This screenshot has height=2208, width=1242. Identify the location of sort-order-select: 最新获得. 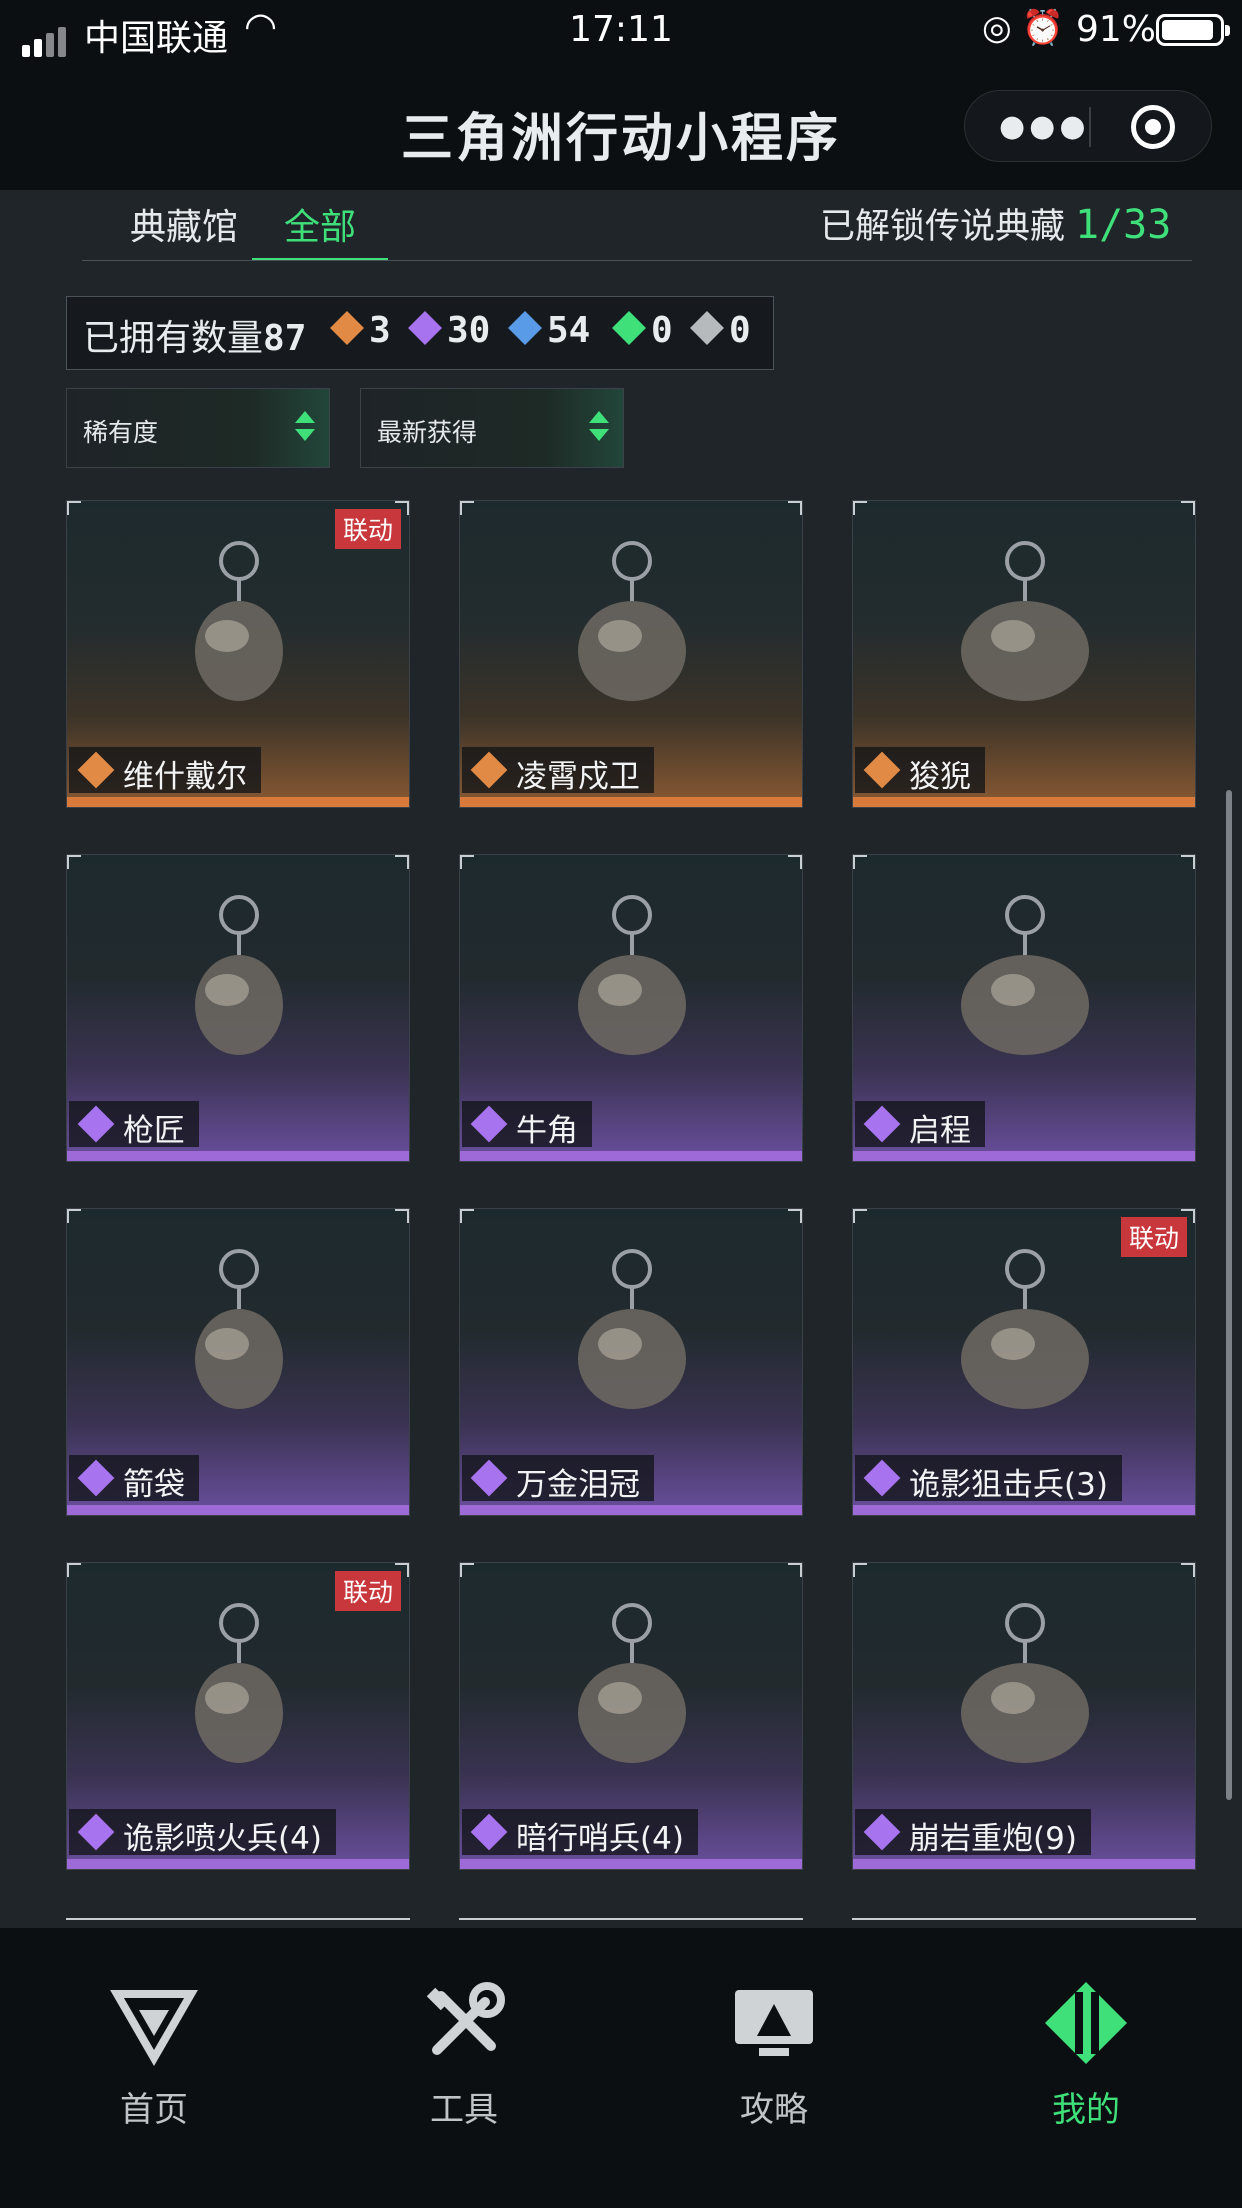
(492, 428).